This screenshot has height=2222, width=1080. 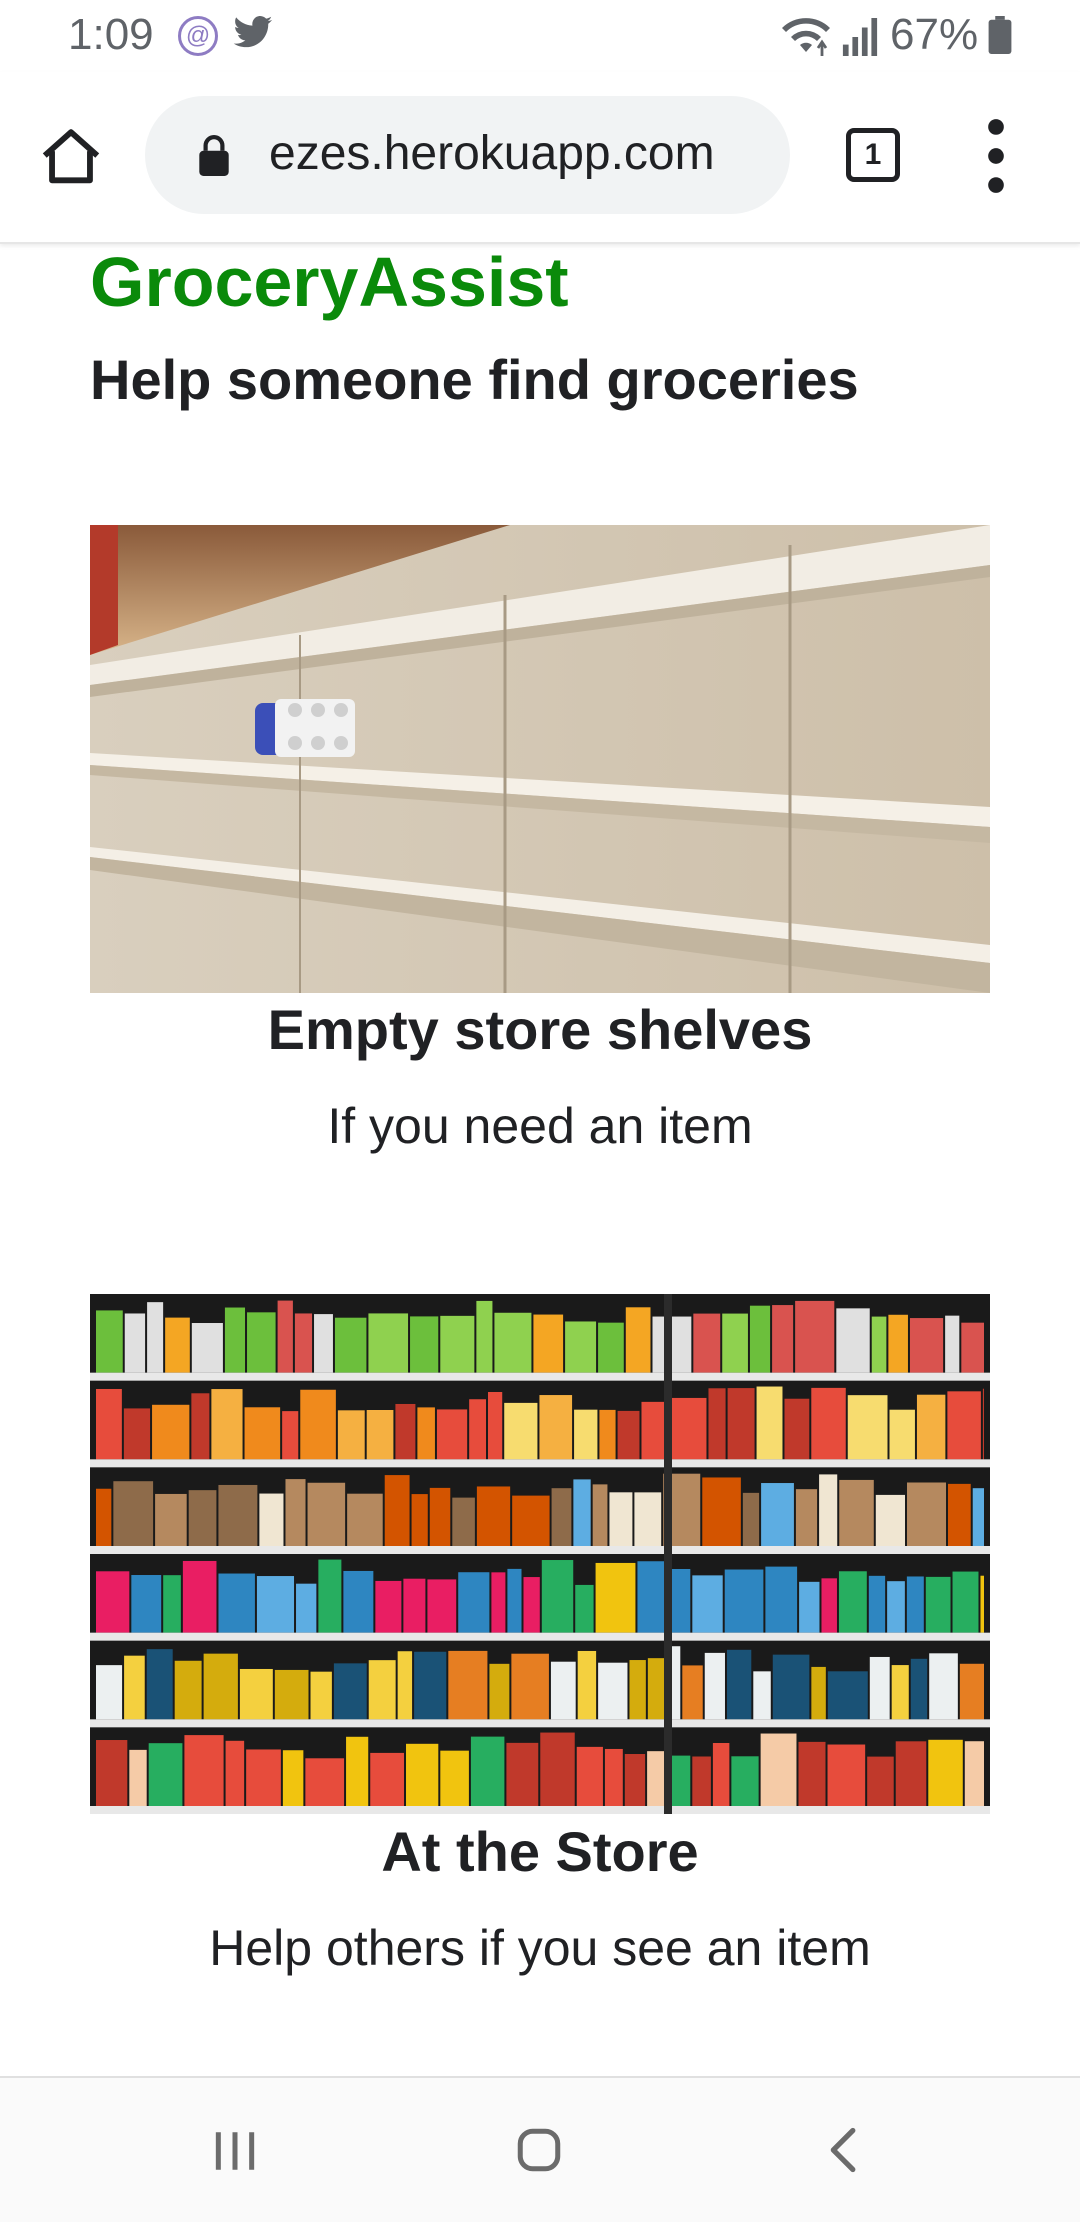 I want to click on tab-switcher-button: 1, so click(x=873, y=155).